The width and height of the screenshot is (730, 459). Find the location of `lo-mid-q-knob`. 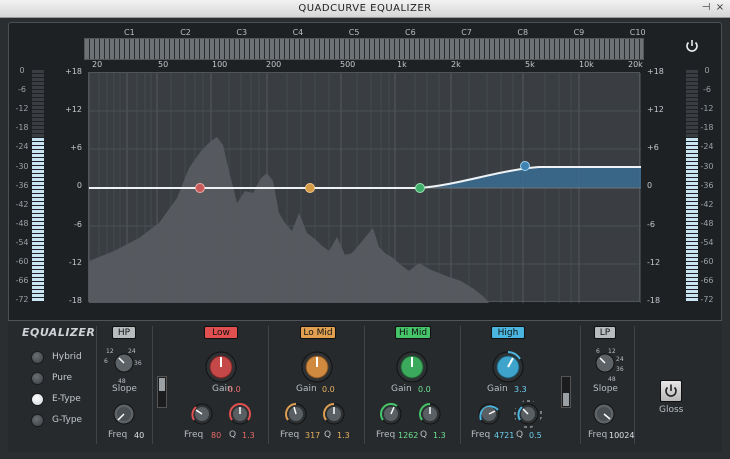

lo-mid-q-knob is located at coordinates (334, 414).